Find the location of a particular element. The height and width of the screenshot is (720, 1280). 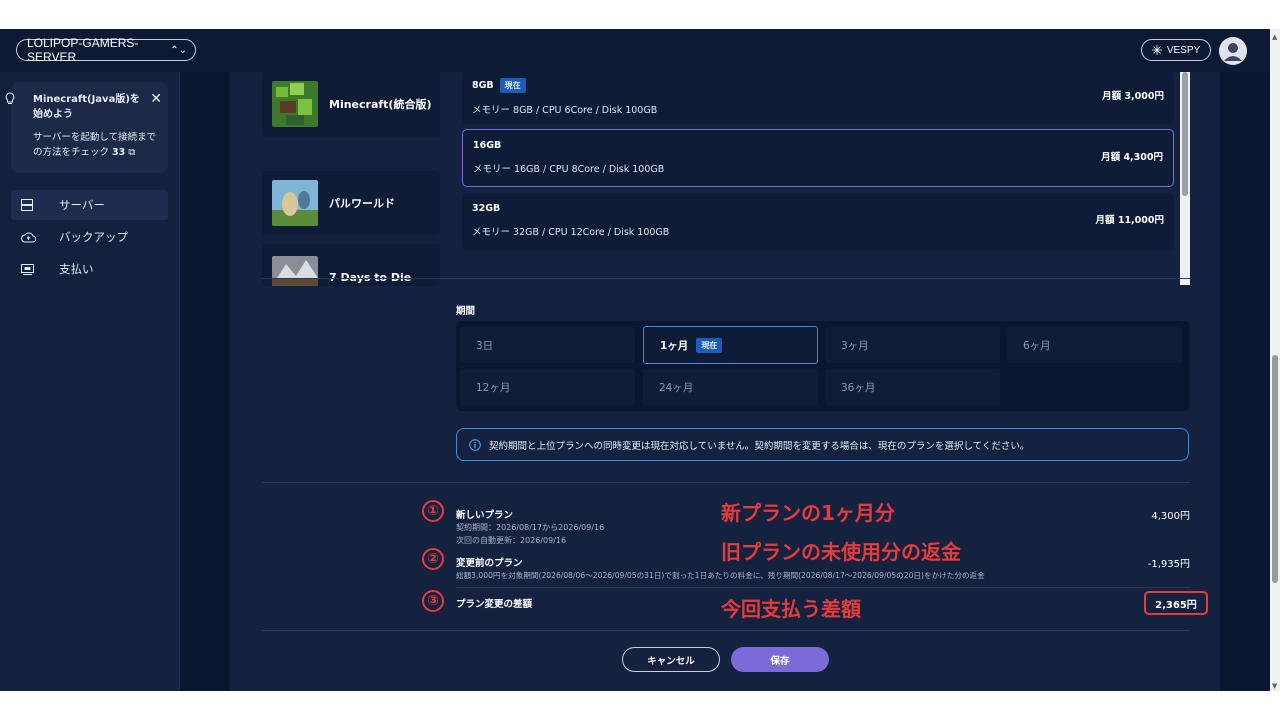

annotation-number-2: ② is located at coordinates (433, 559).